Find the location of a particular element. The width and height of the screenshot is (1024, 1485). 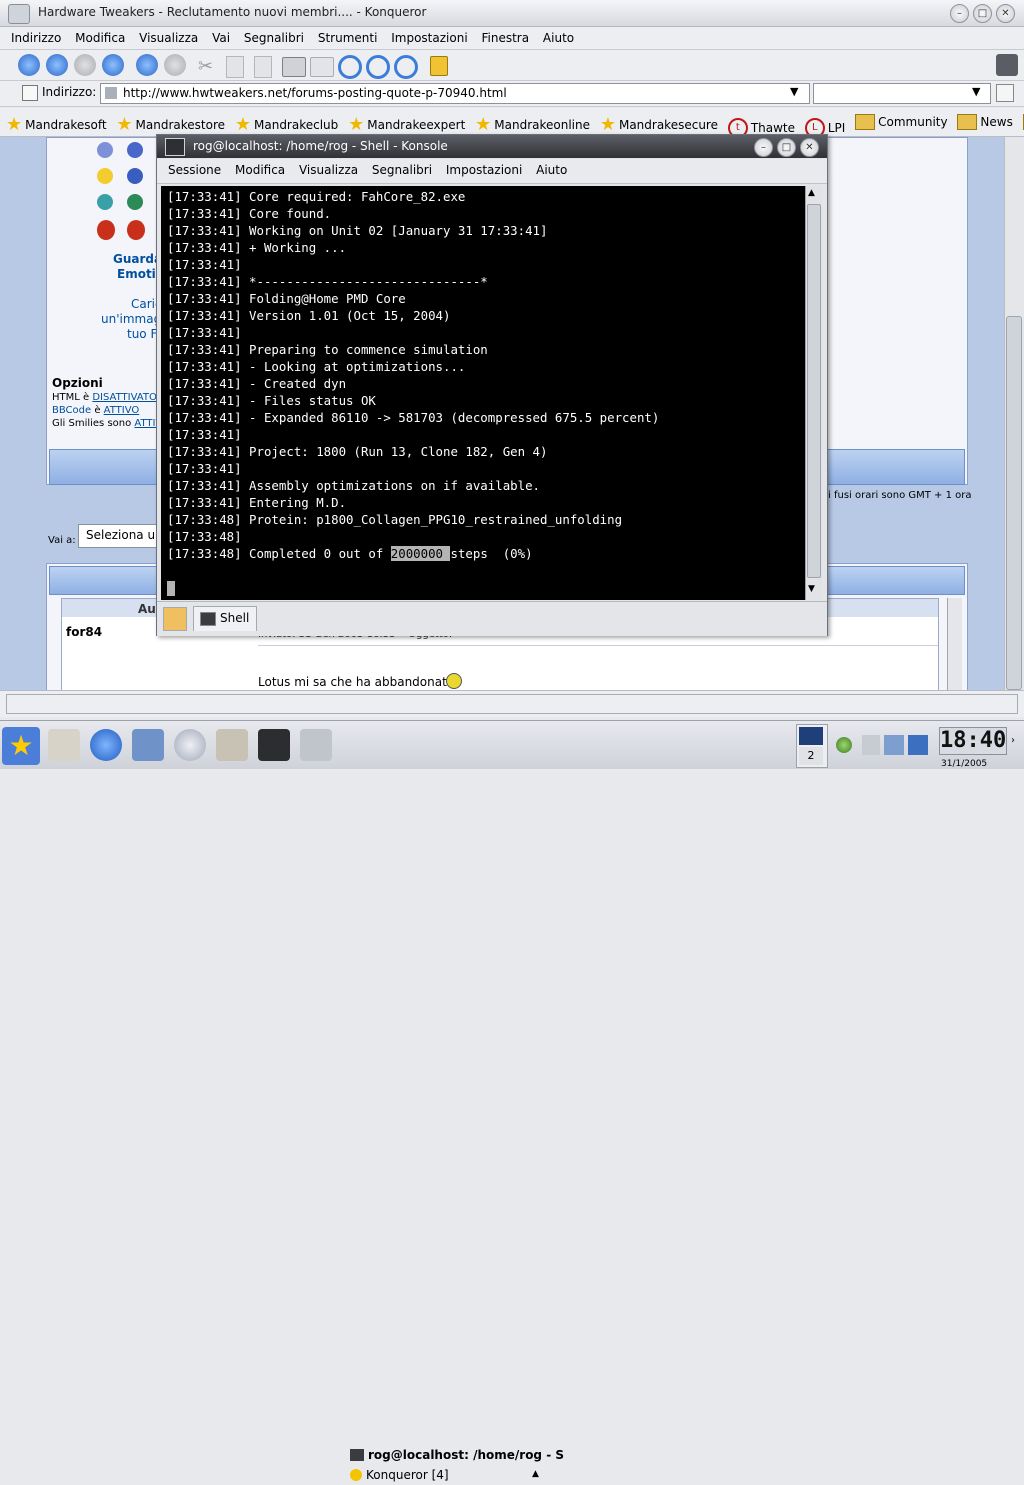

konsole-maximize-button: □ is located at coordinates (786, 147).